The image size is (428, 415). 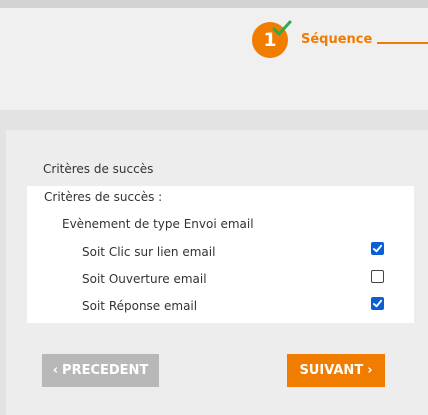 What do you see at coordinates (331, 370) in the screenshot?
I see `next-button-label: SUIVANT` at bounding box center [331, 370].